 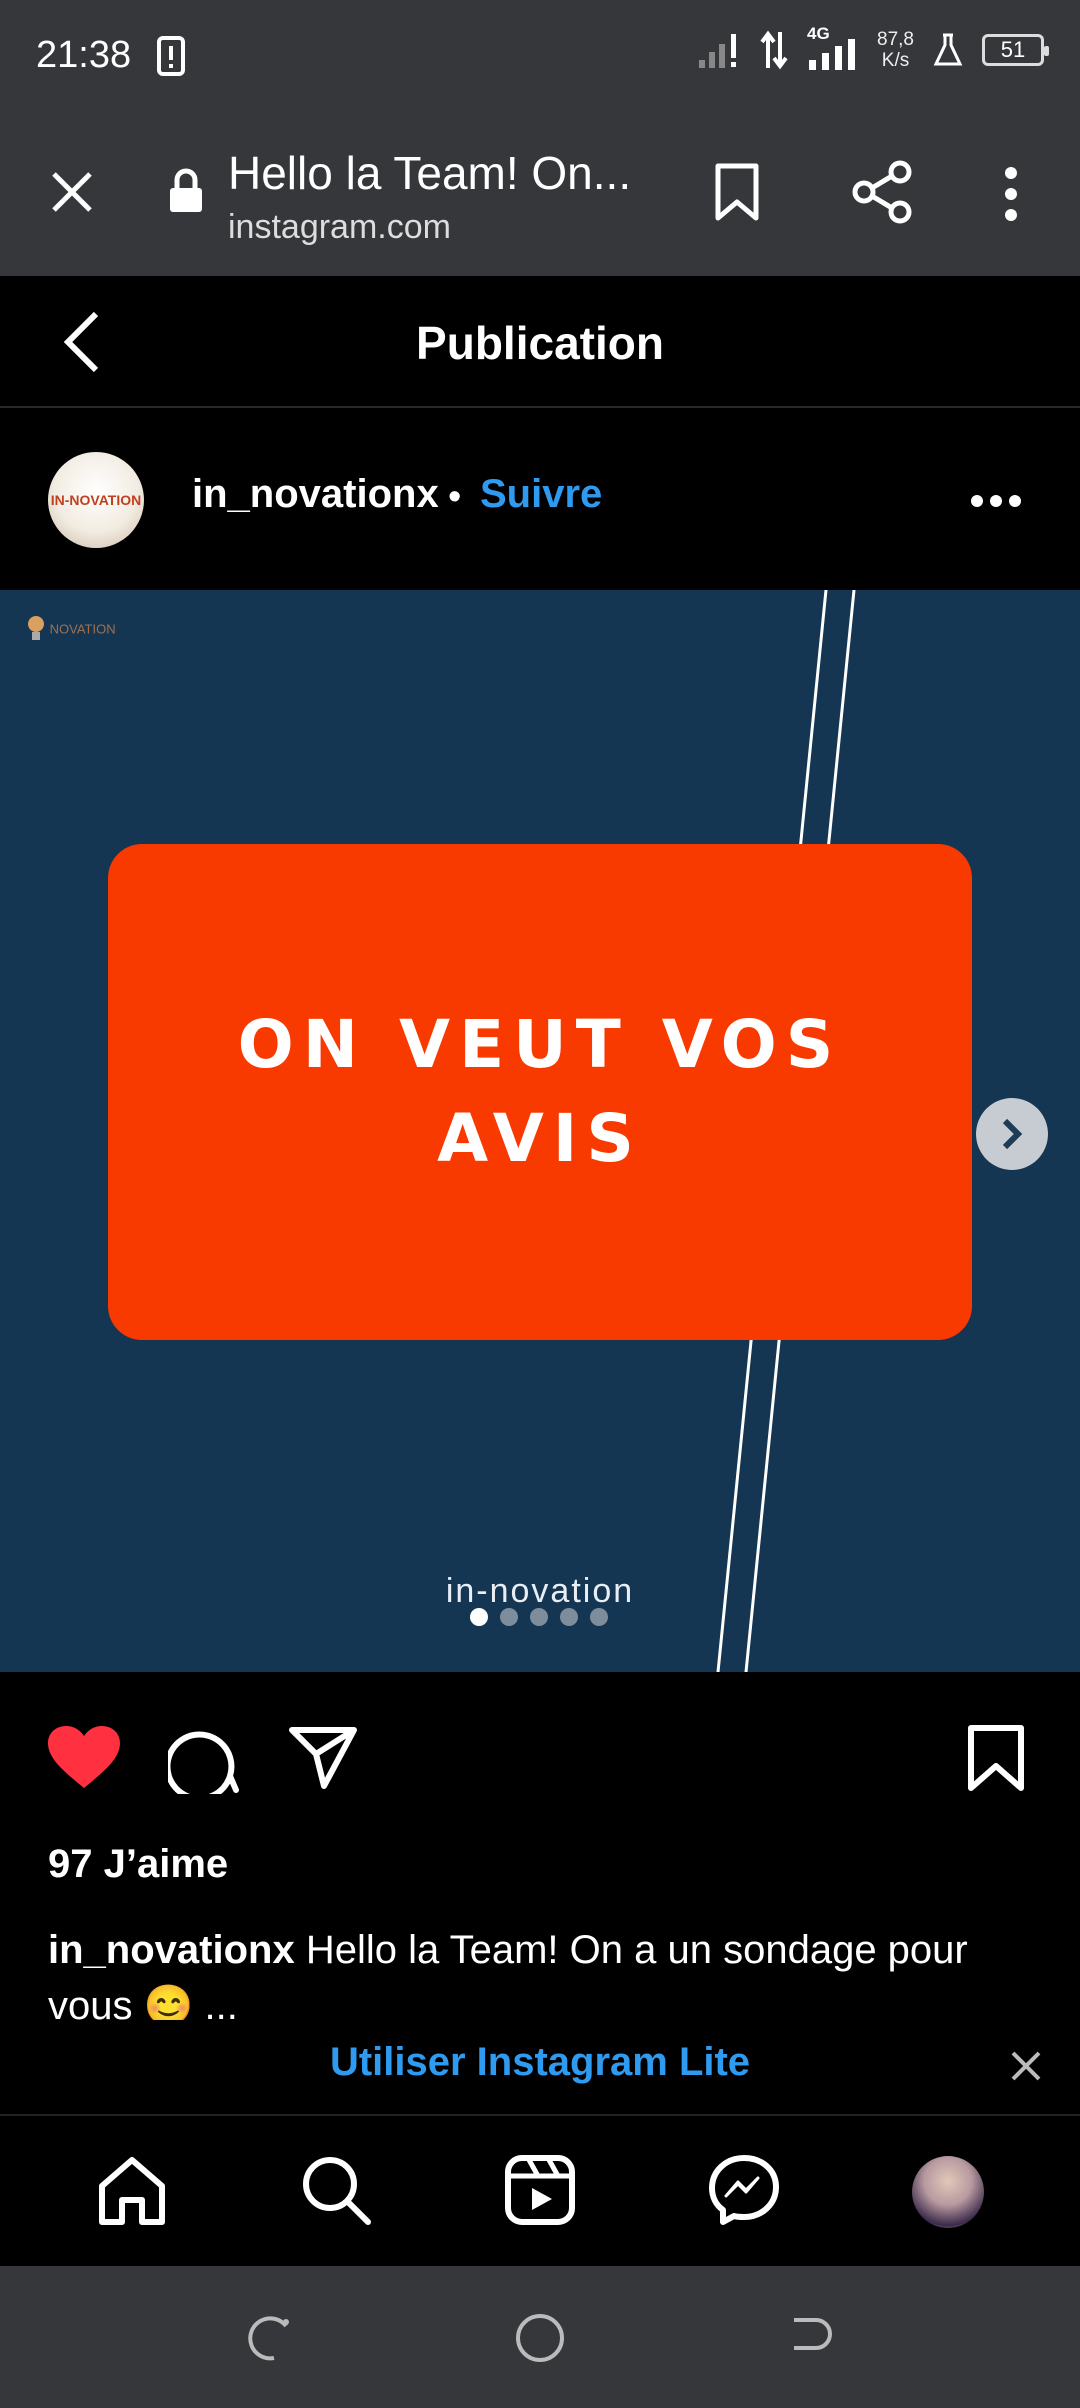 What do you see at coordinates (84, 54) in the screenshot?
I see `clock: 21:38` at bounding box center [84, 54].